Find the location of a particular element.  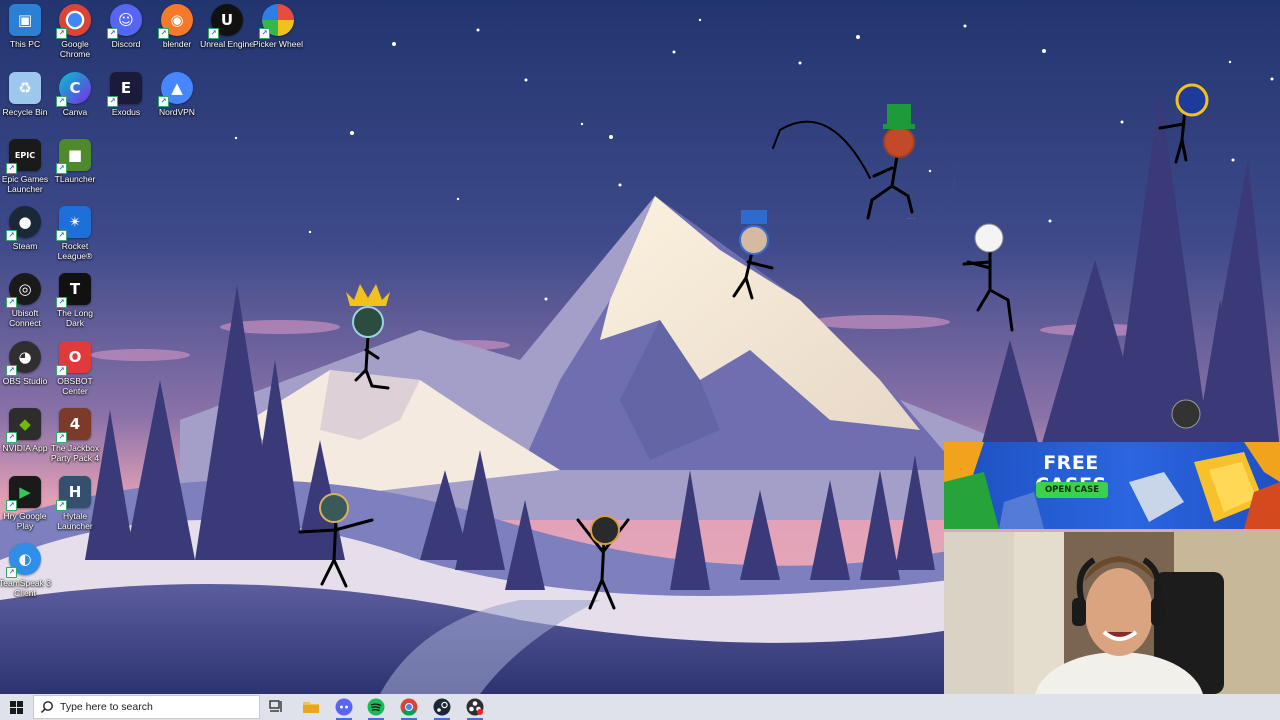

taskbar is located at coordinates (640, 707).